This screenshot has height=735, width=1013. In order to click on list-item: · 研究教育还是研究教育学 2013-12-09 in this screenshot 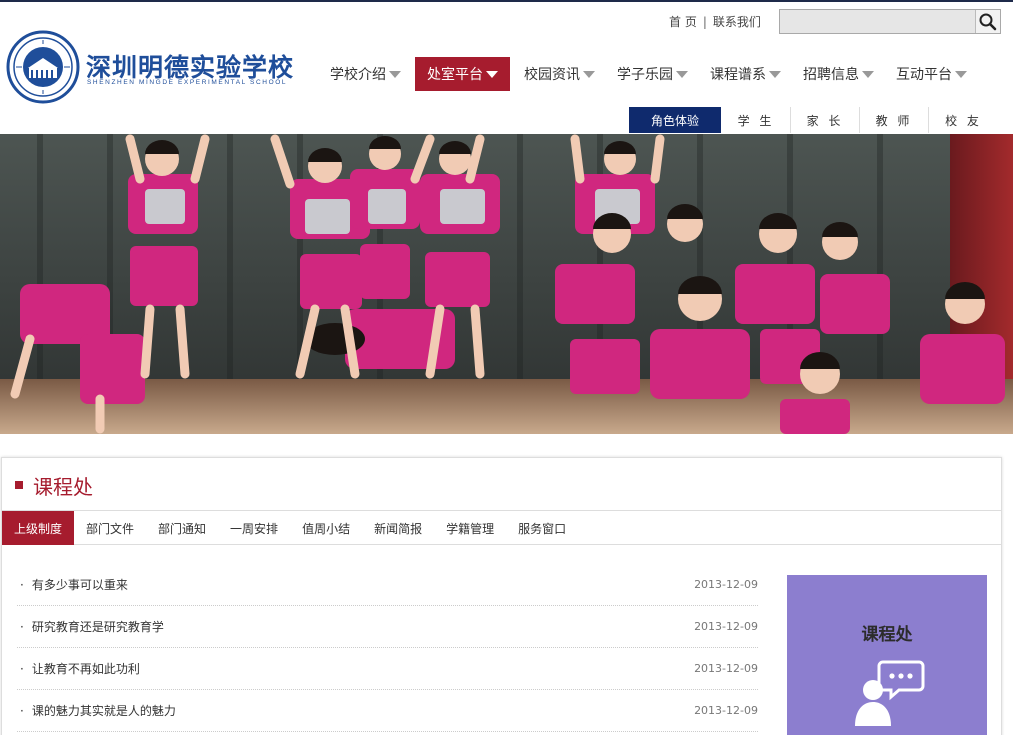, I will do `click(387, 627)`.